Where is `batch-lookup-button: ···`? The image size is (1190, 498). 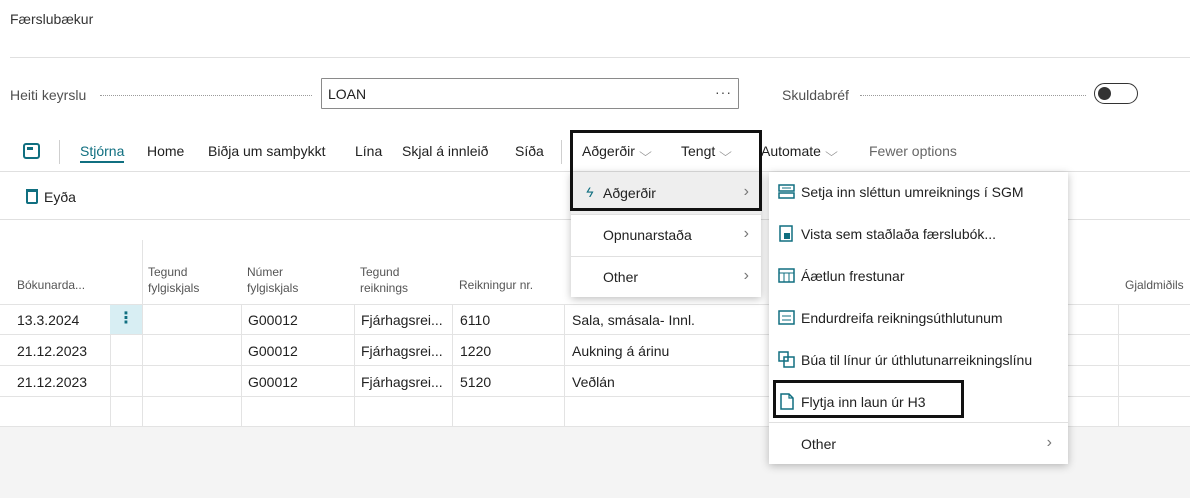 batch-lookup-button: ··· is located at coordinates (723, 92).